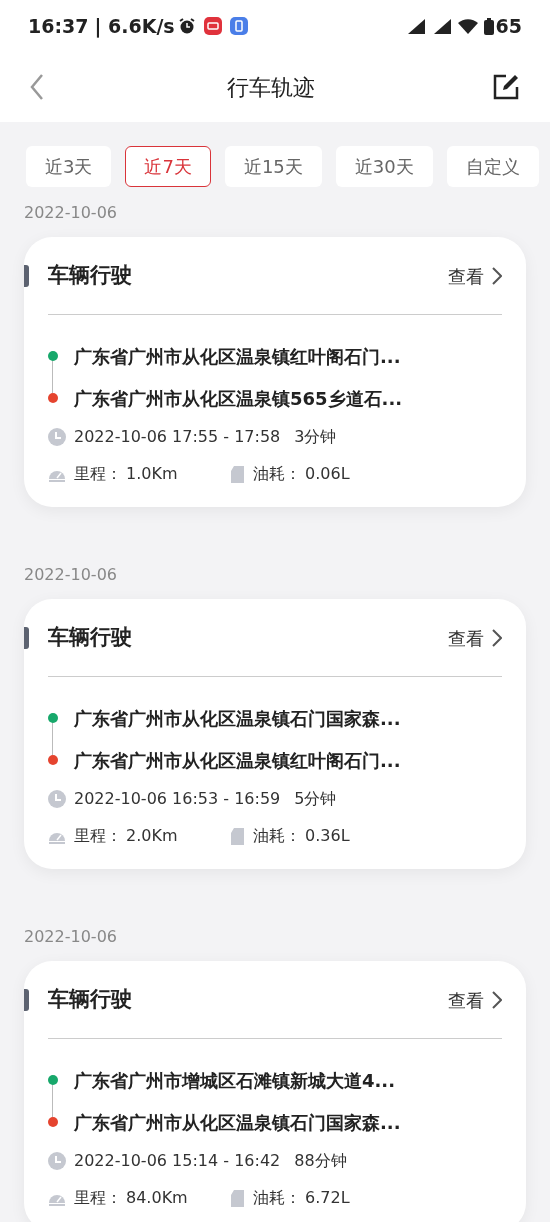 The height and width of the screenshot is (1222, 550). I want to click on trip-duration: 88分钟, so click(320, 1161).